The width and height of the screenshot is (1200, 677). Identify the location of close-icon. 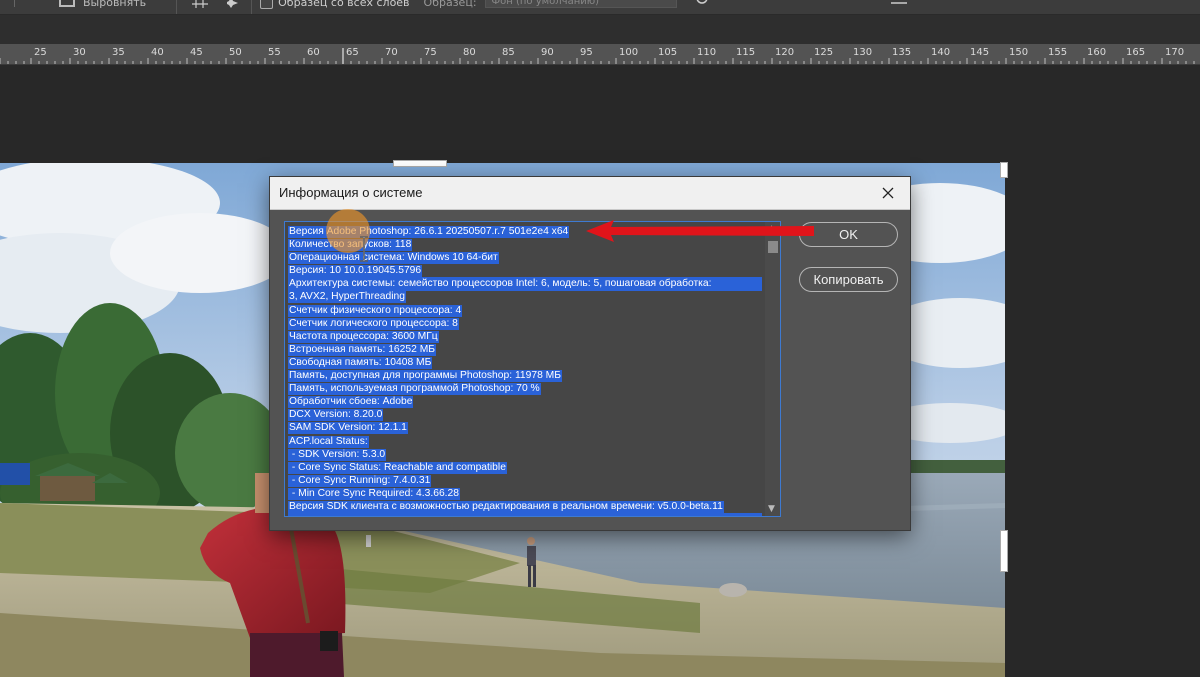
(888, 193).